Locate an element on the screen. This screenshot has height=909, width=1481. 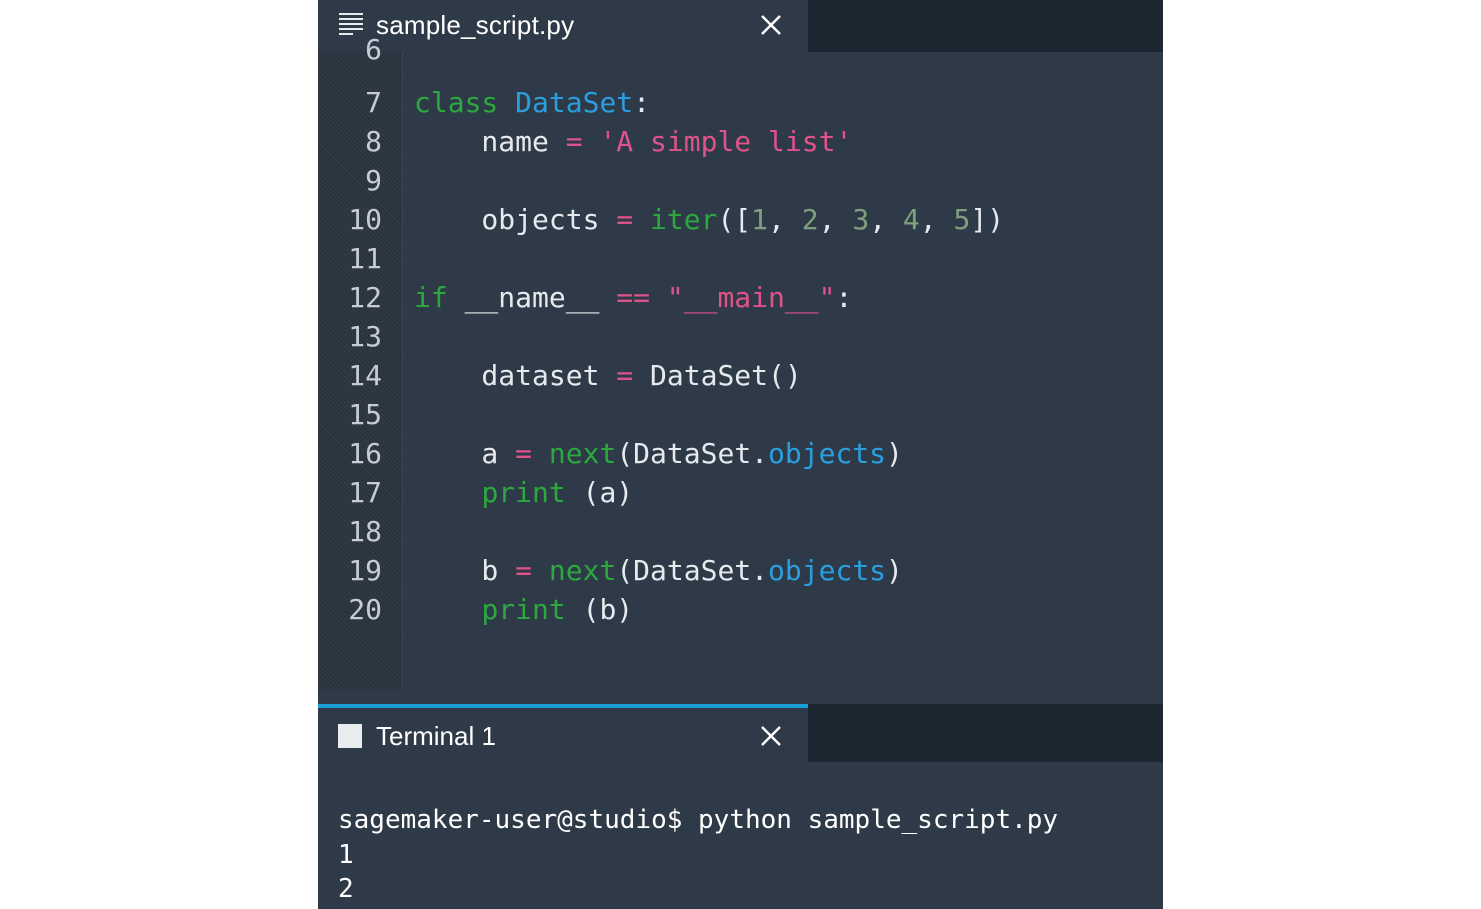
code-line: if __name__ == "__main__": is located at coordinates (633, 297).